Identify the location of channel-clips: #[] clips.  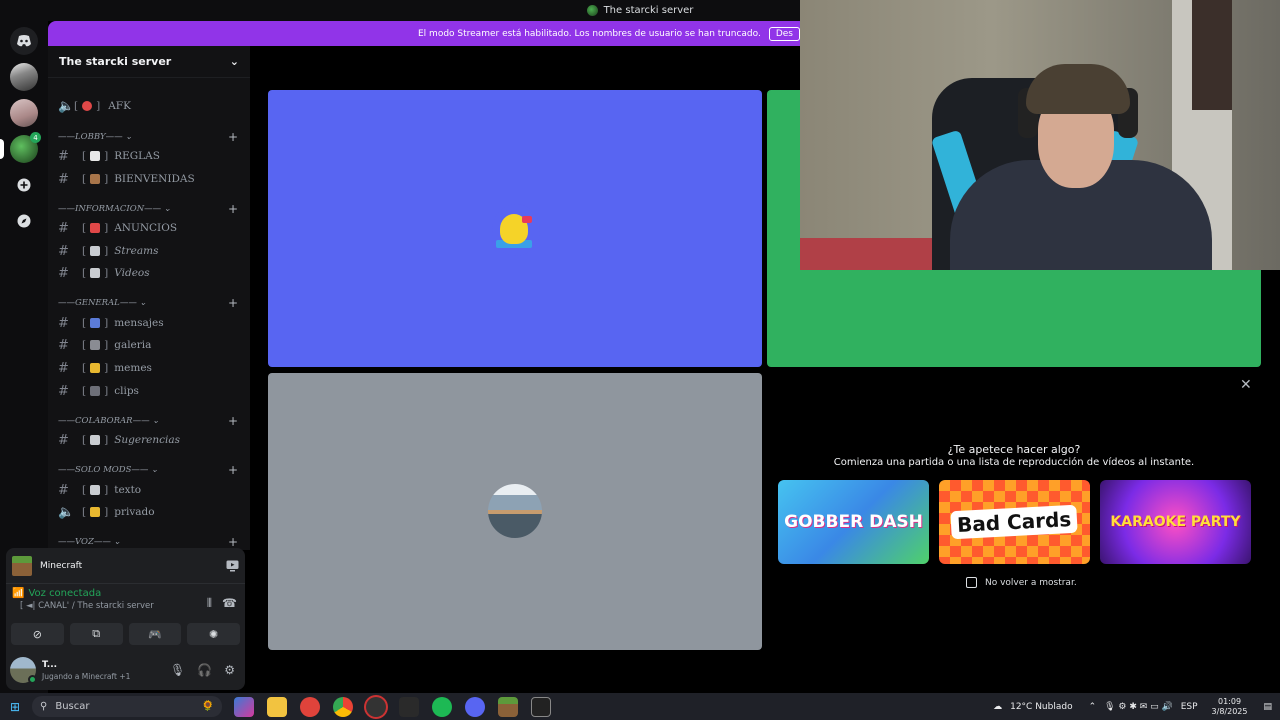
(149, 391).